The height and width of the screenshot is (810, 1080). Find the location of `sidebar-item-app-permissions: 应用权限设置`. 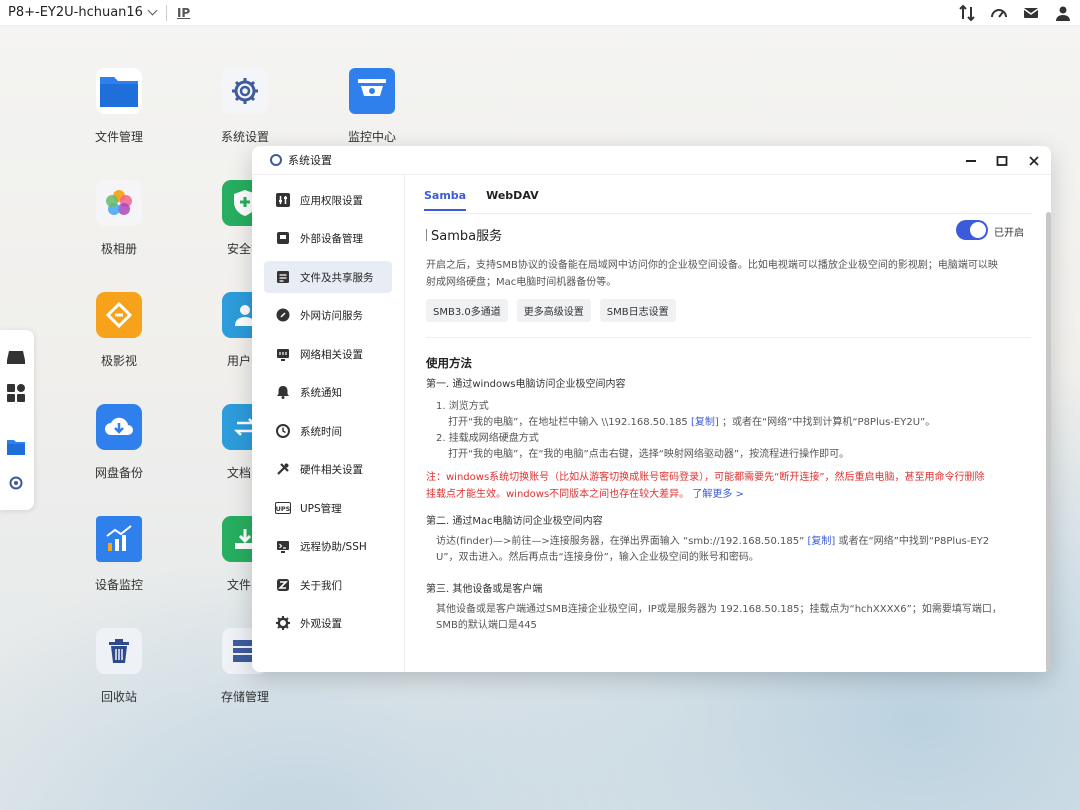

sidebar-item-app-permissions: 应用权限设置 is located at coordinates (328, 200).